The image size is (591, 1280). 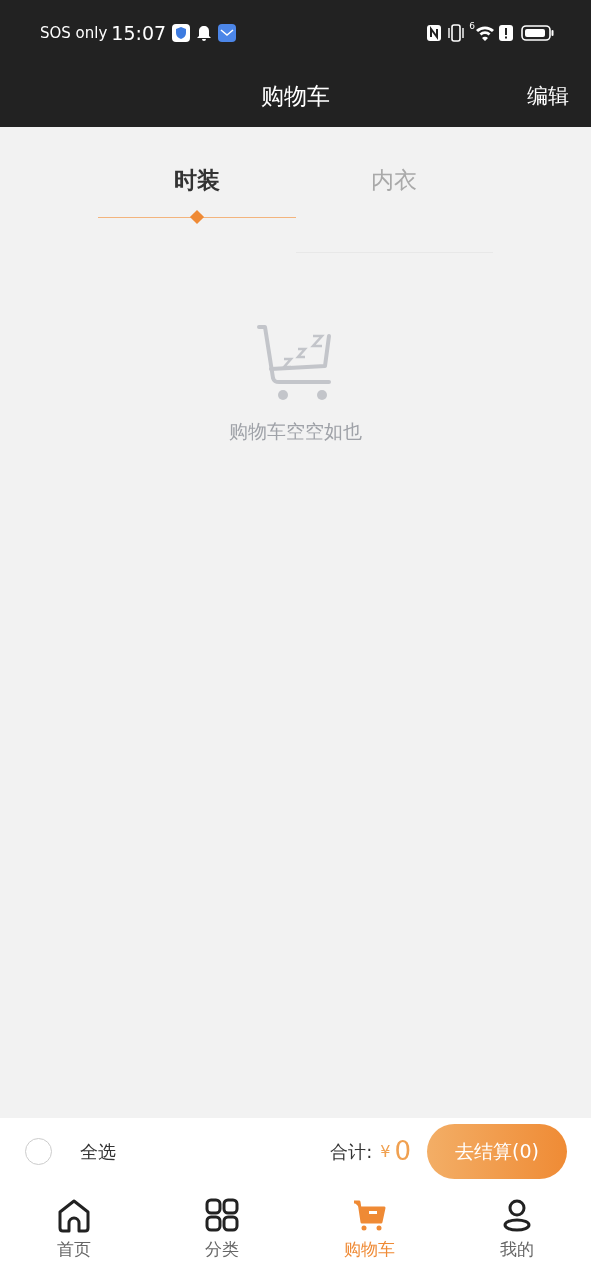 I want to click on nav-tab: 分类, so click(x=221, y=1232).